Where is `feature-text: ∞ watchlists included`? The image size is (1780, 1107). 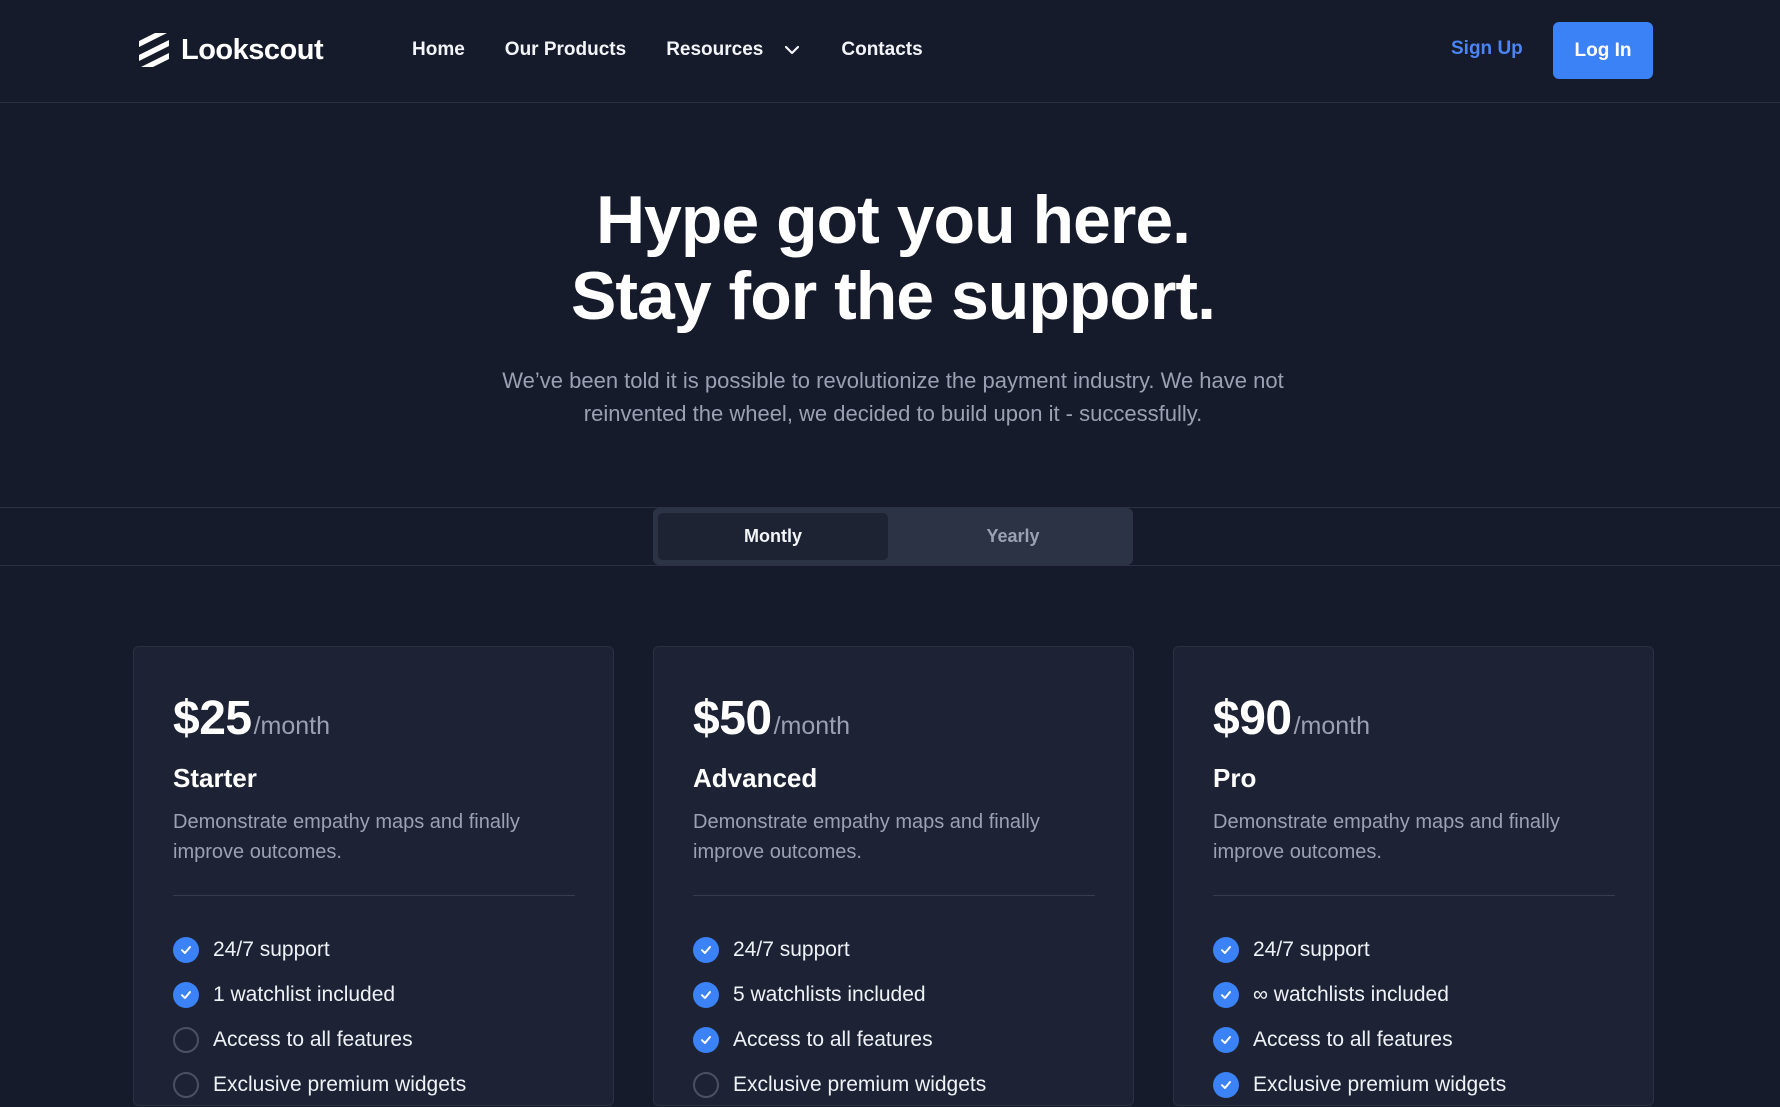
feature-text: ∞ watchlists included is located at coordinates (1351, 994).